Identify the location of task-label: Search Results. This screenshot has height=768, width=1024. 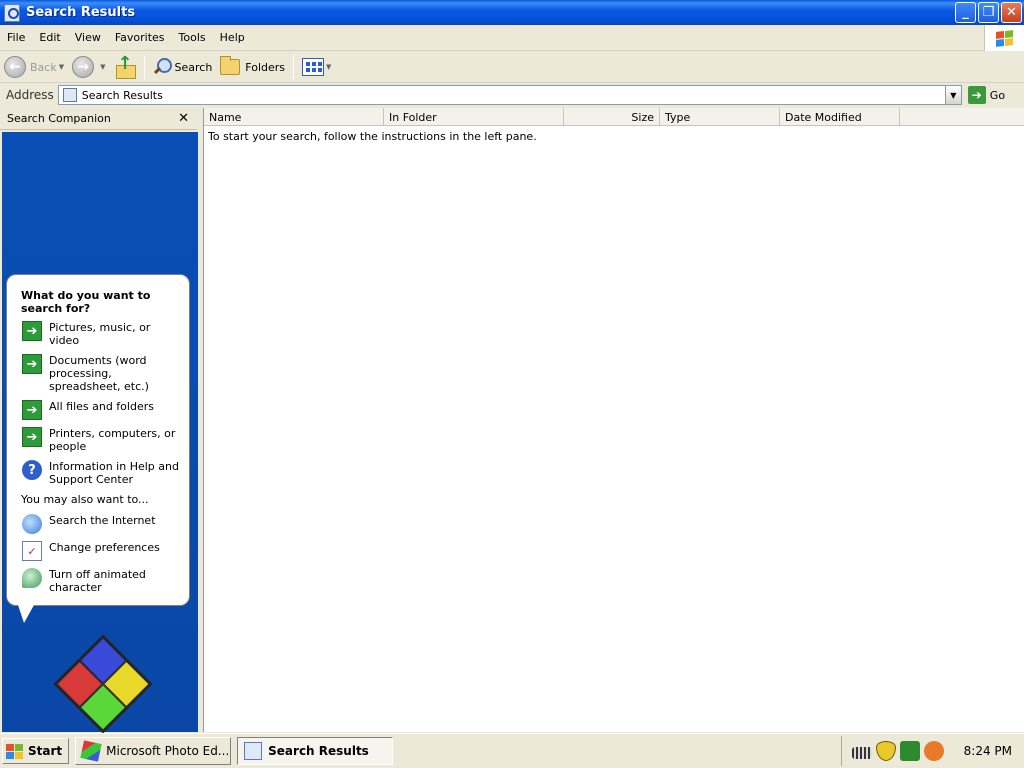
(318, 751).